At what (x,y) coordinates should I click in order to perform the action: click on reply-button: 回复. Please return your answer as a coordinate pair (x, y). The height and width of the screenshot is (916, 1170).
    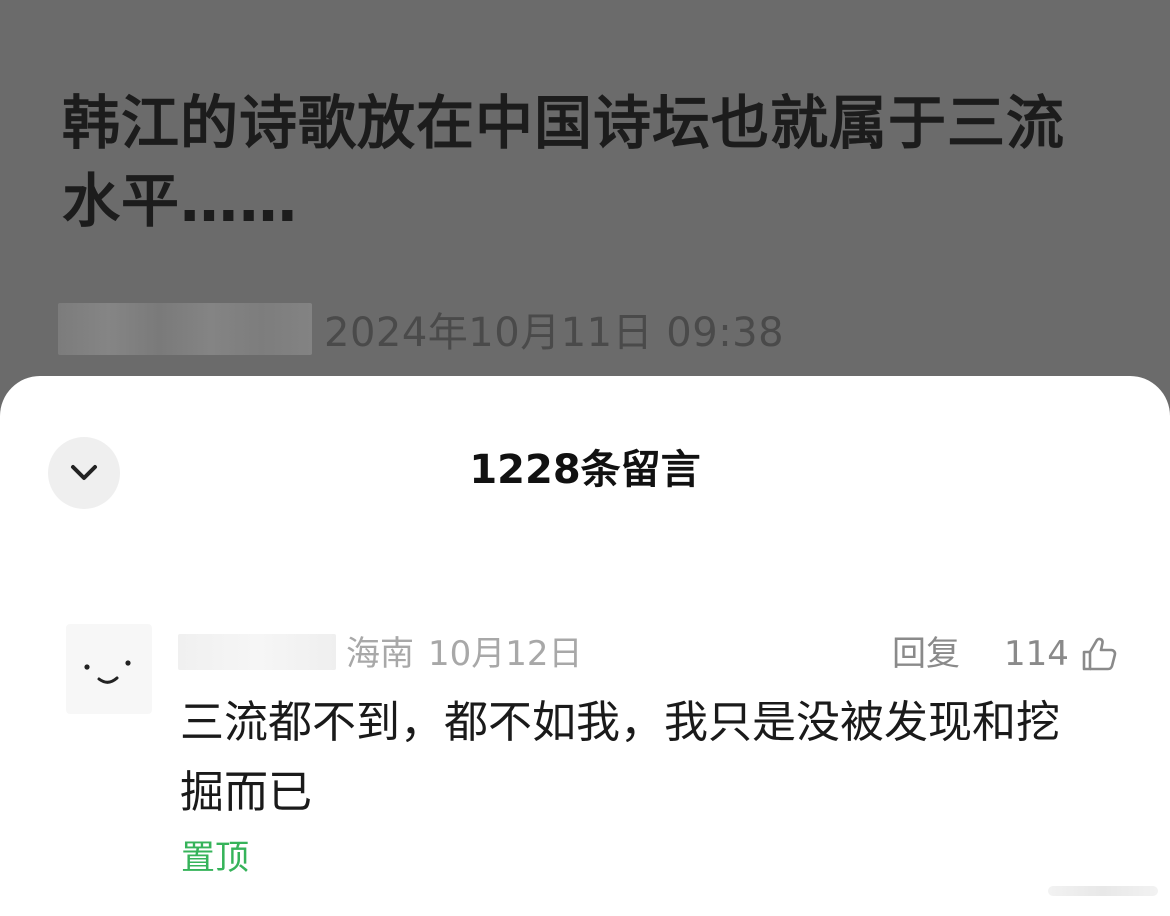
    Looking at the image, I should click on (926, 654).